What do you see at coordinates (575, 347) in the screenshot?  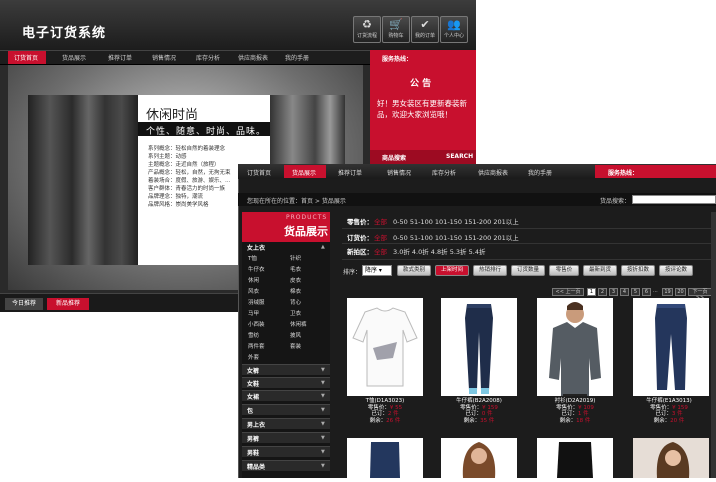 I see `product-image-shirt` at bounding box center [575, 347].